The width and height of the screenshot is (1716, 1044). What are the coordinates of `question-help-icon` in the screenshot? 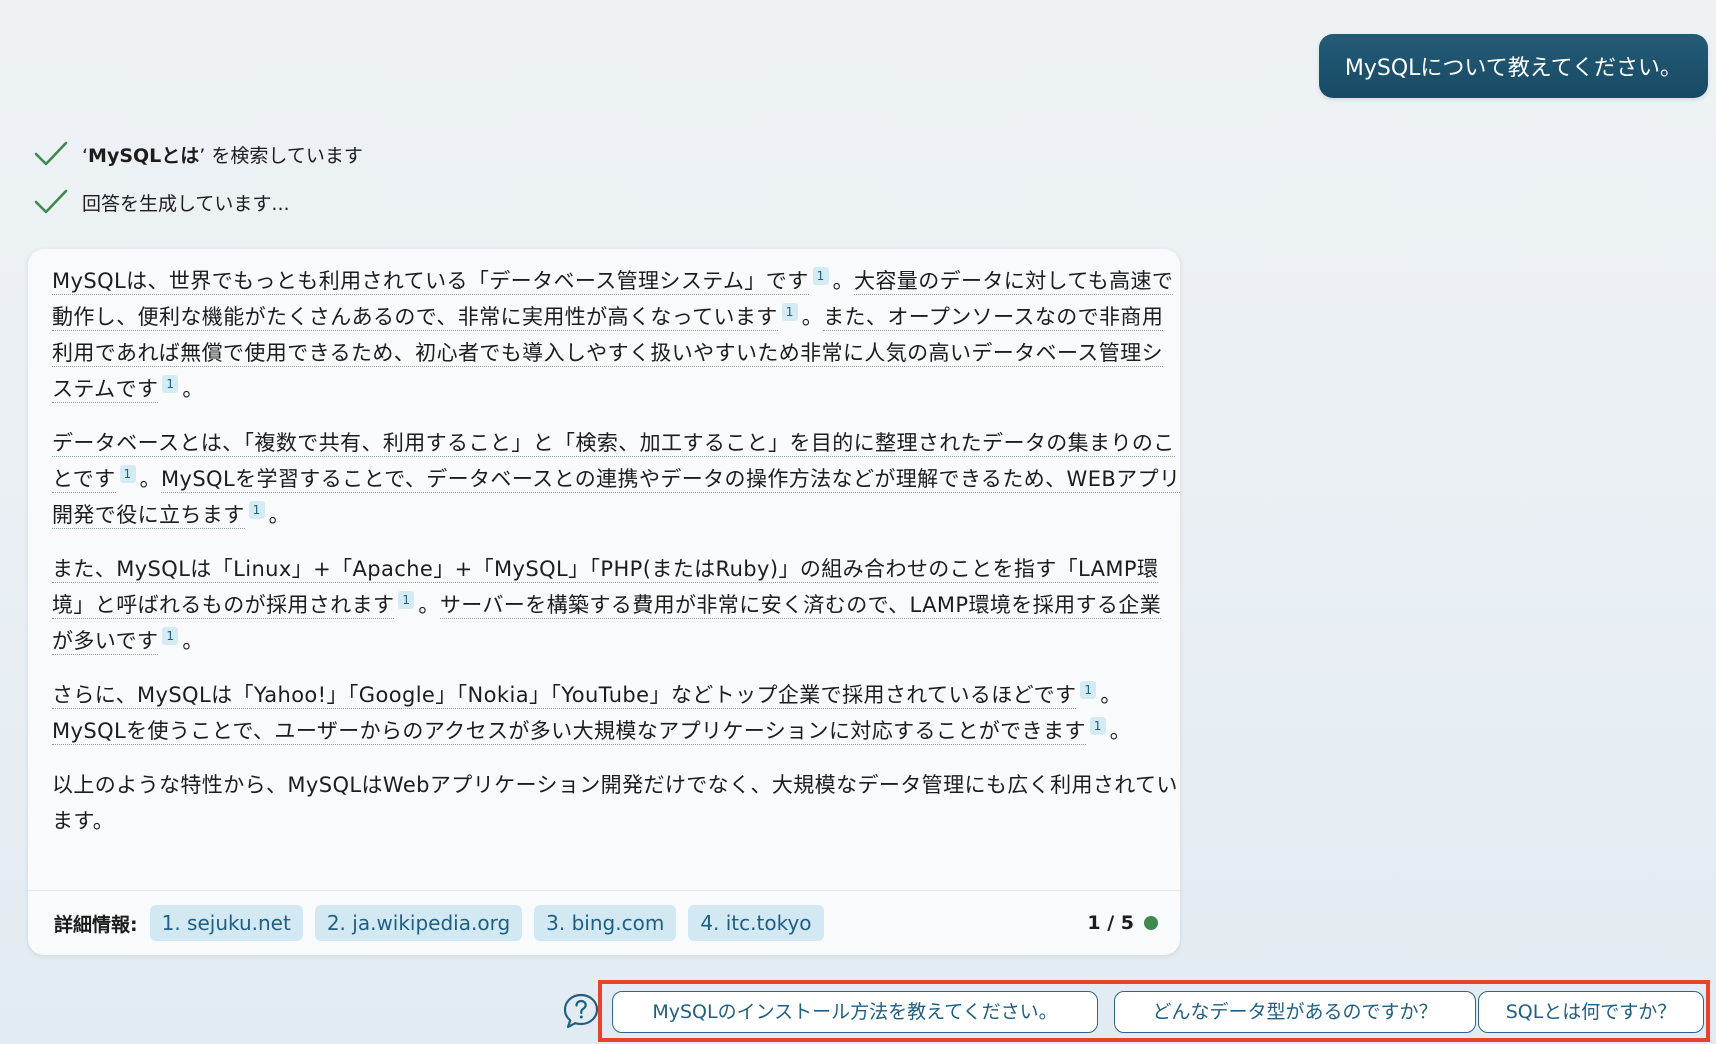 It's located at (581, 1011).